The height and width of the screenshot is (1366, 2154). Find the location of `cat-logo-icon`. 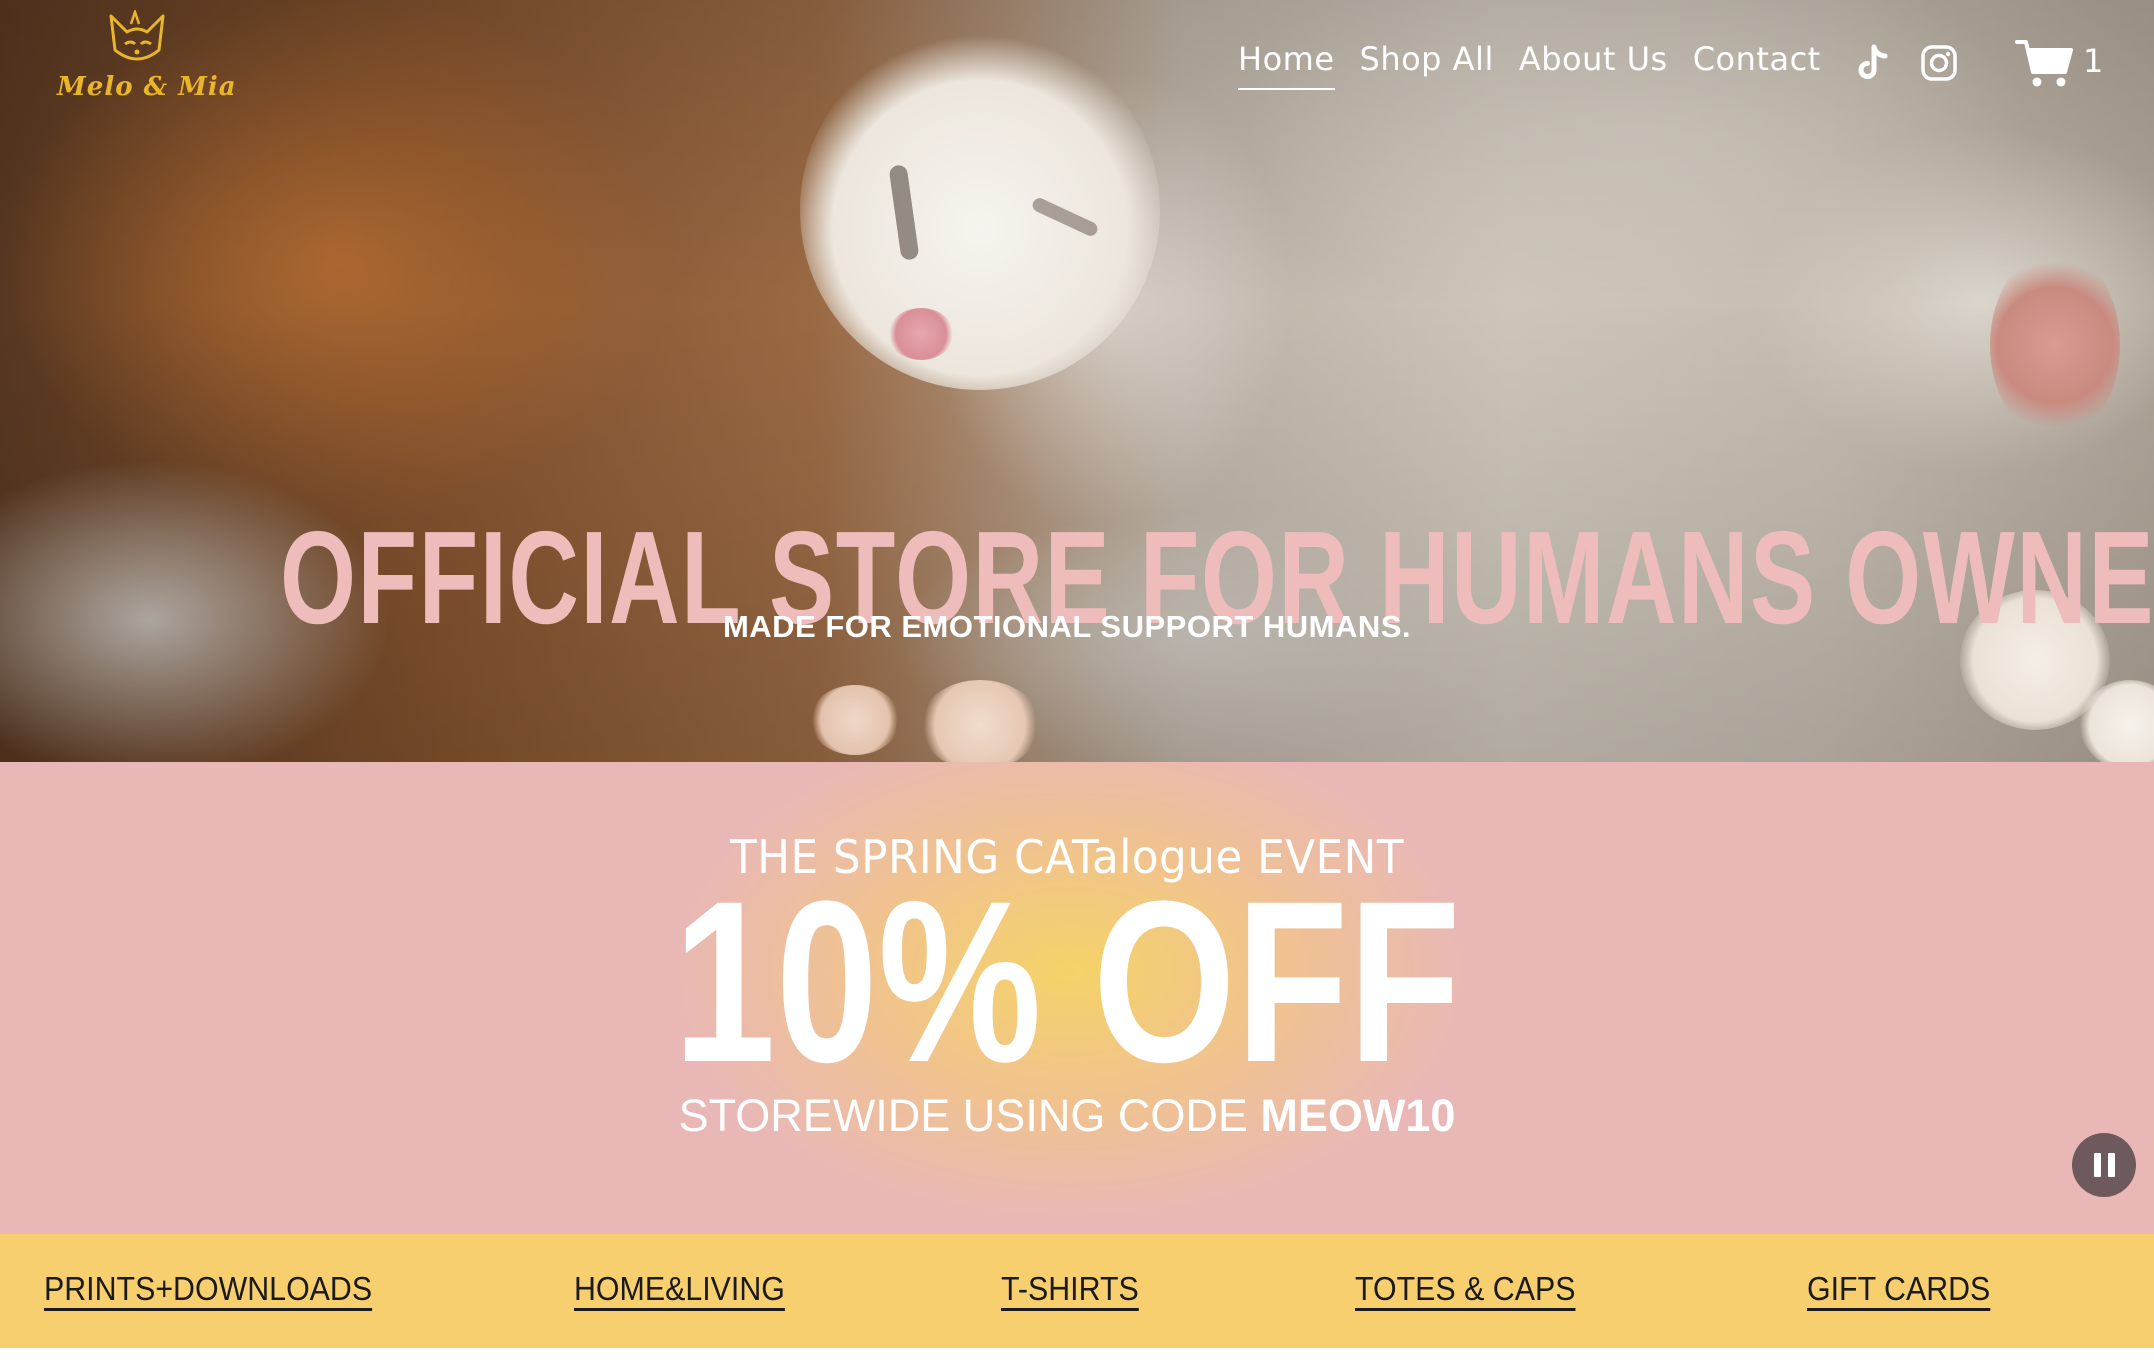

cat-logo-icon is located at coordinates (137, 35).